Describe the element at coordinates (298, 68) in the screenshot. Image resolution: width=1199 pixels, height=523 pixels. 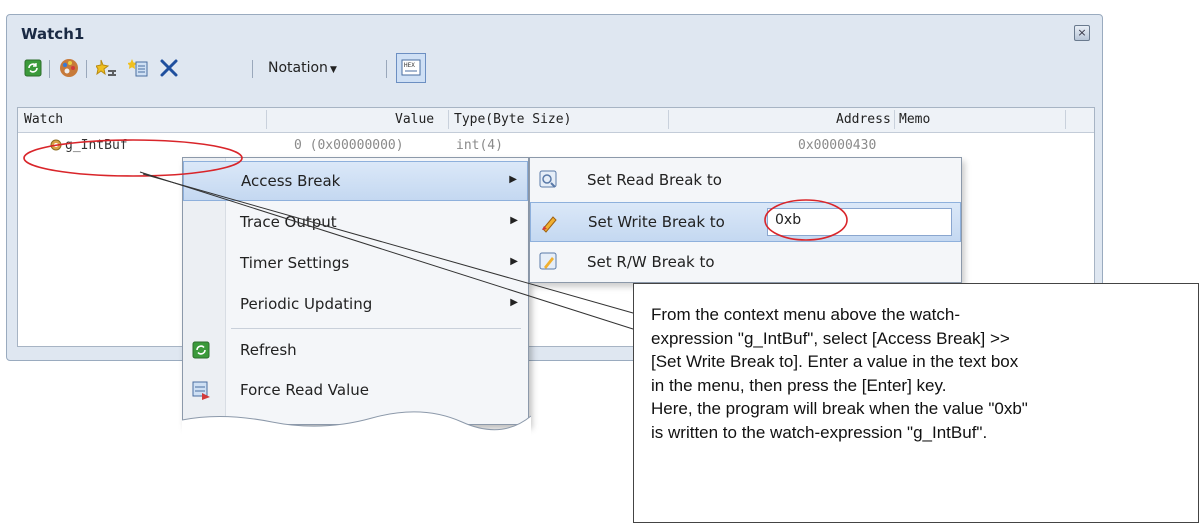
I see `notation-label: Notation` at that location.